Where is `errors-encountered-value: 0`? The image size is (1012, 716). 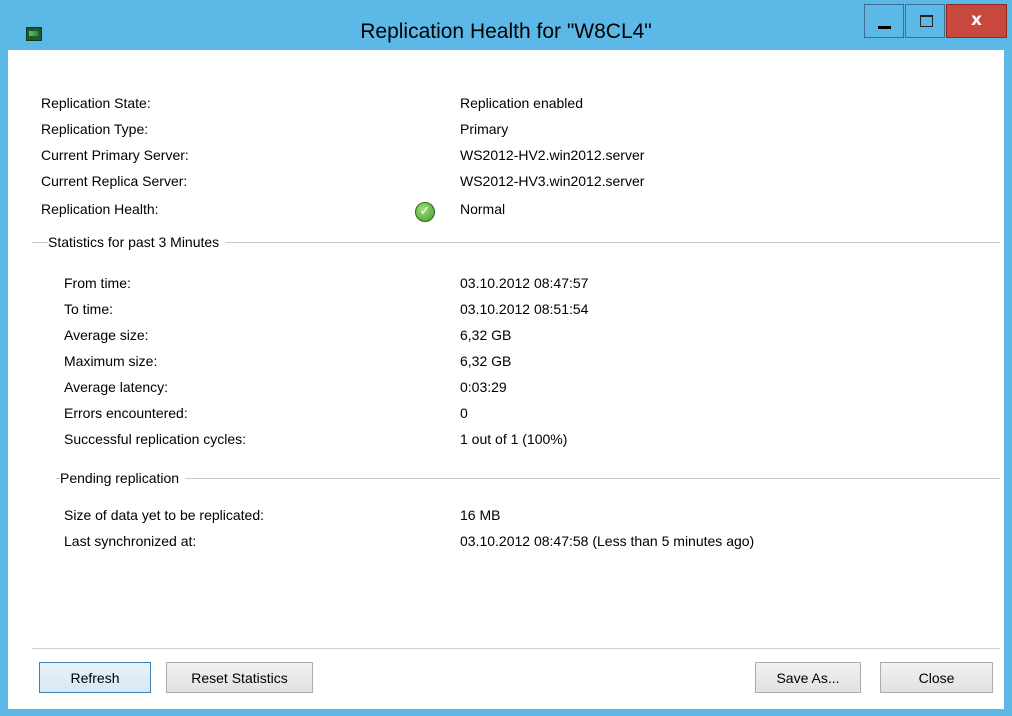 errors-encountered-value: 0 is located at coordinates (464, 413).